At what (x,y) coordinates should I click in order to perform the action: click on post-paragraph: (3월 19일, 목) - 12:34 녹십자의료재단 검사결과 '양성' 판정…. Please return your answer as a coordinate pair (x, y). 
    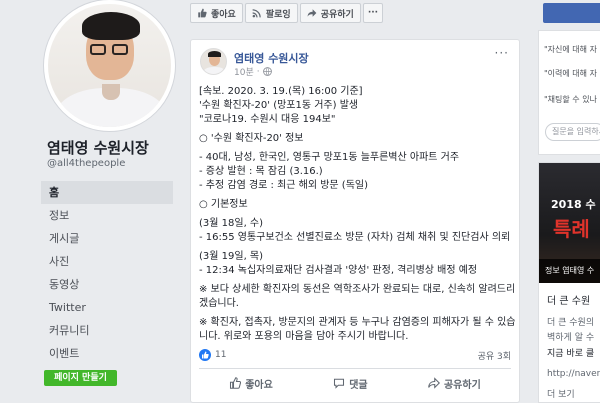
    Looking at the image, I should click on (358, 264).